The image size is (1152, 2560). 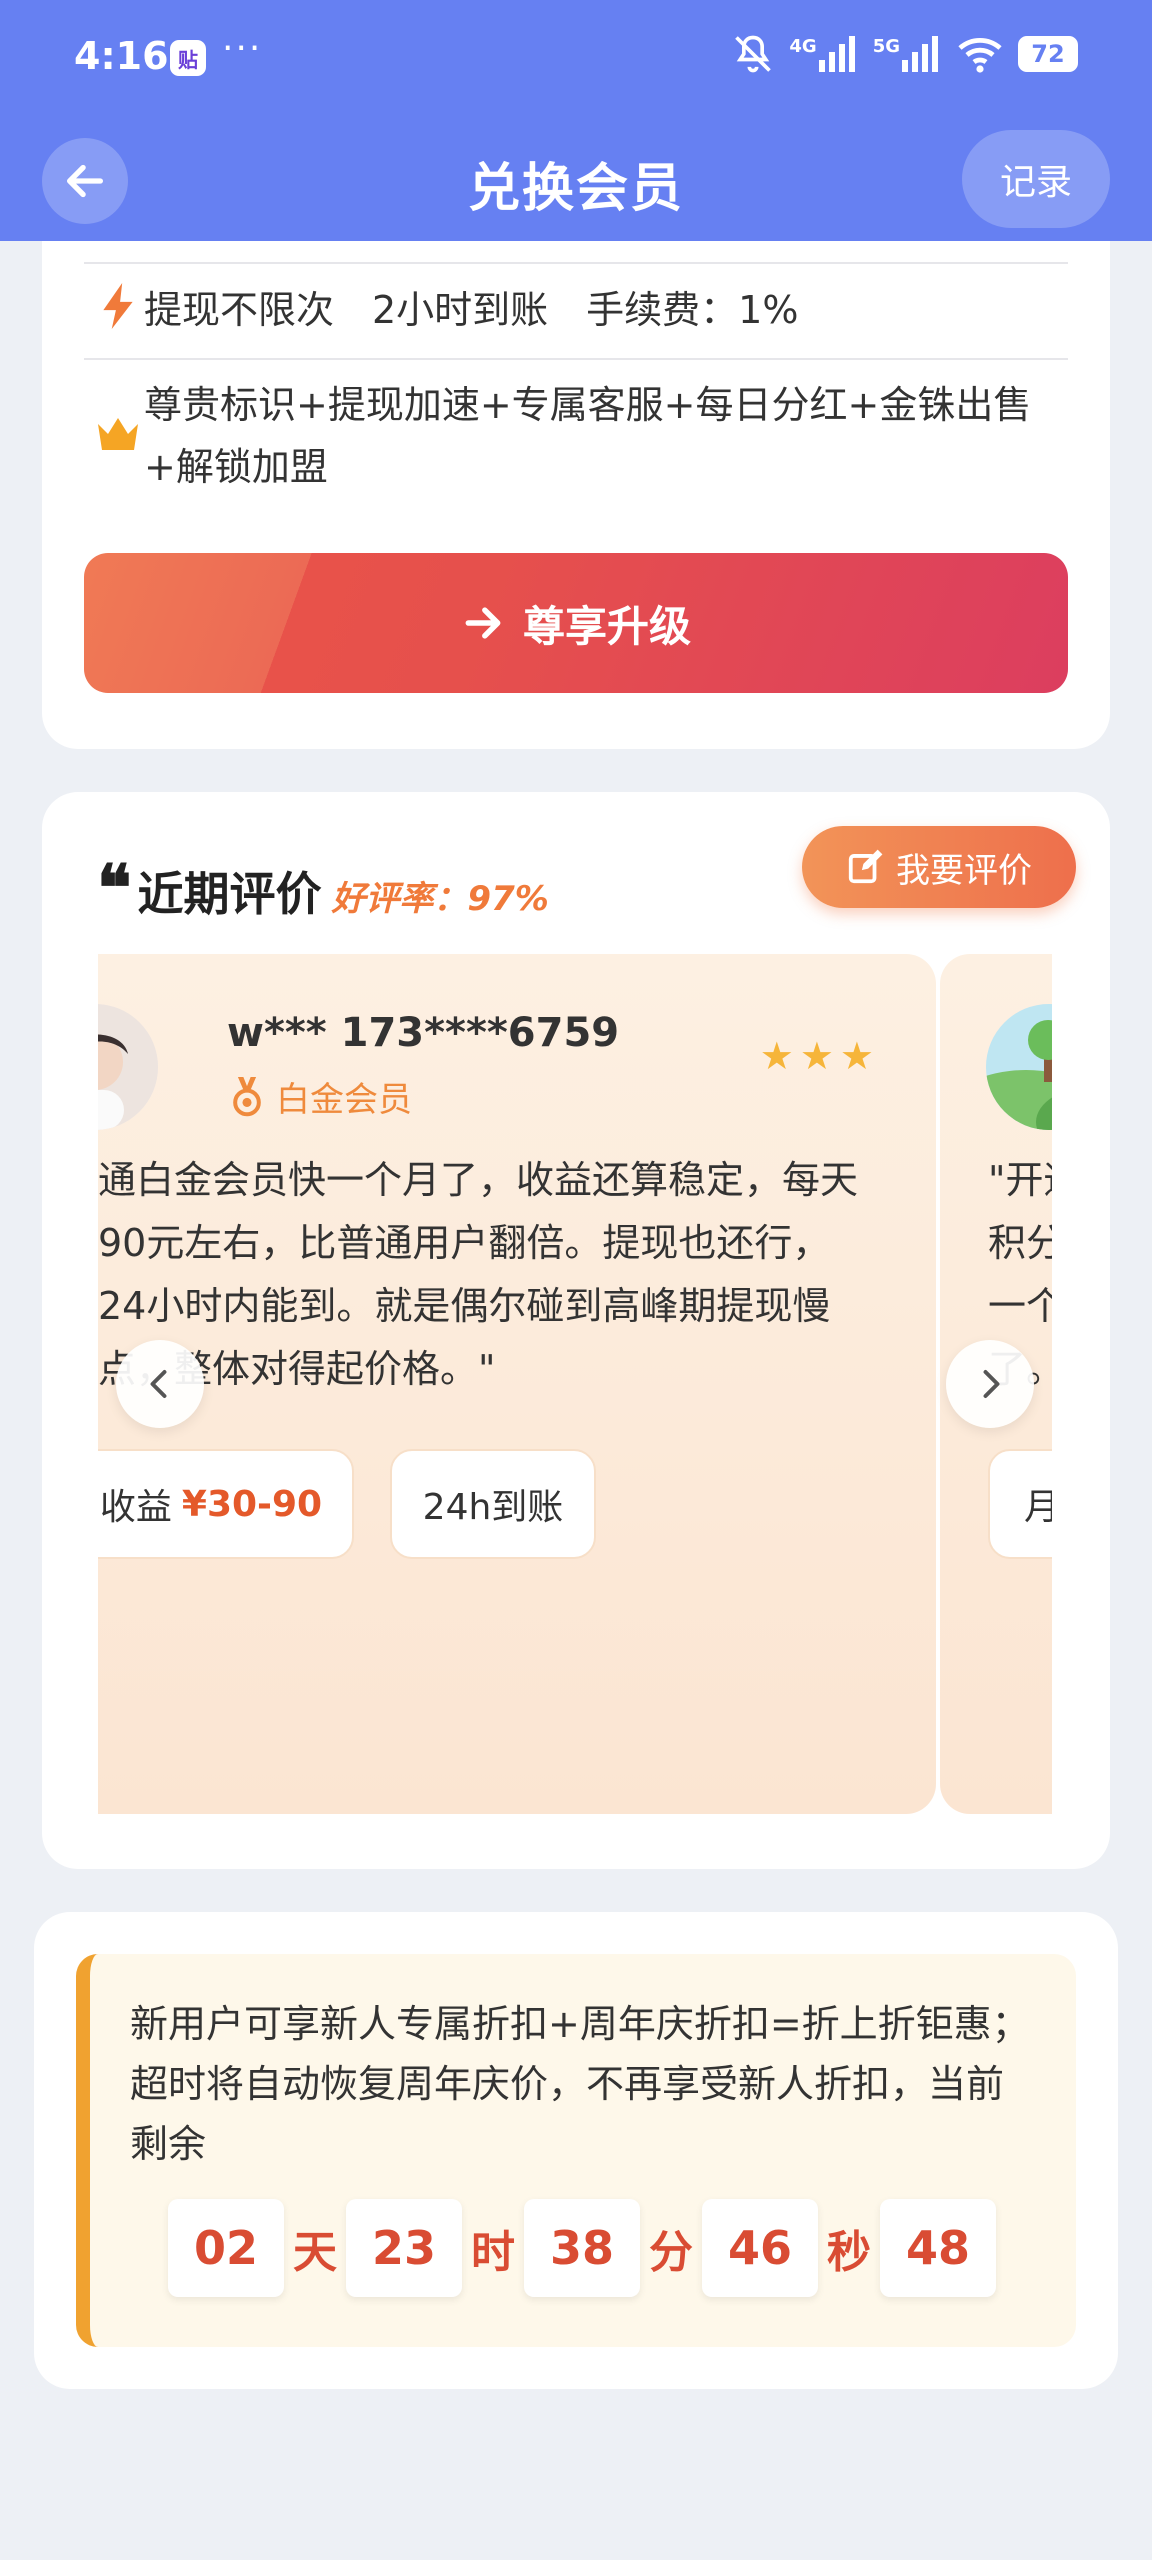 What do you see at coordinates (323, 890) in the screenshot?
I see `reviews-header: ❝ 近期评价 好评率：97%` at bounding box center [323, 890].